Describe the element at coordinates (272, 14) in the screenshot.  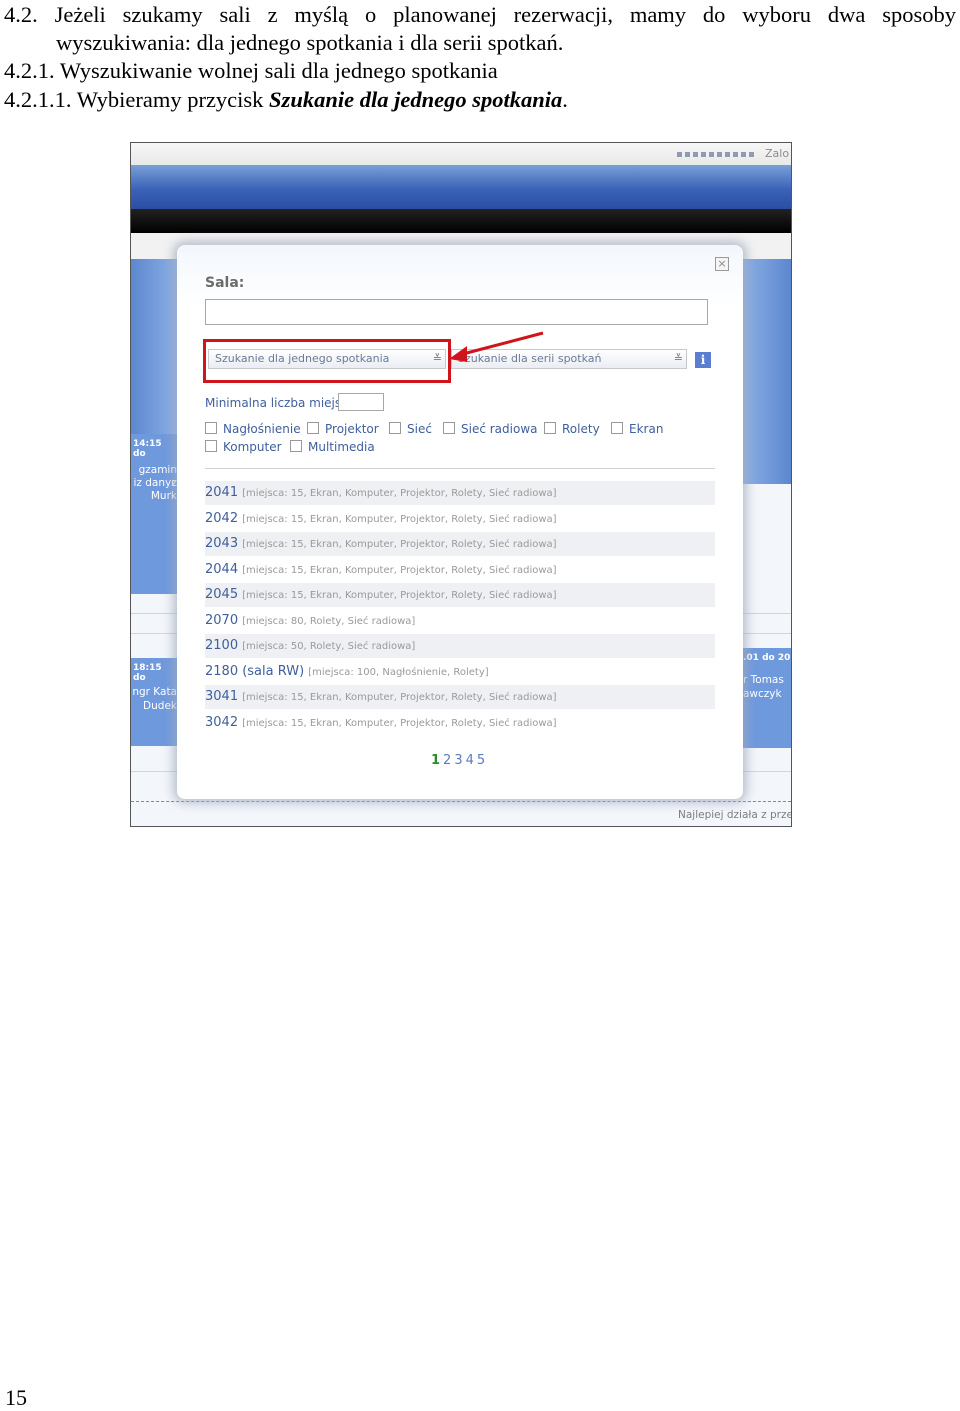
I see `word: z` at that location.